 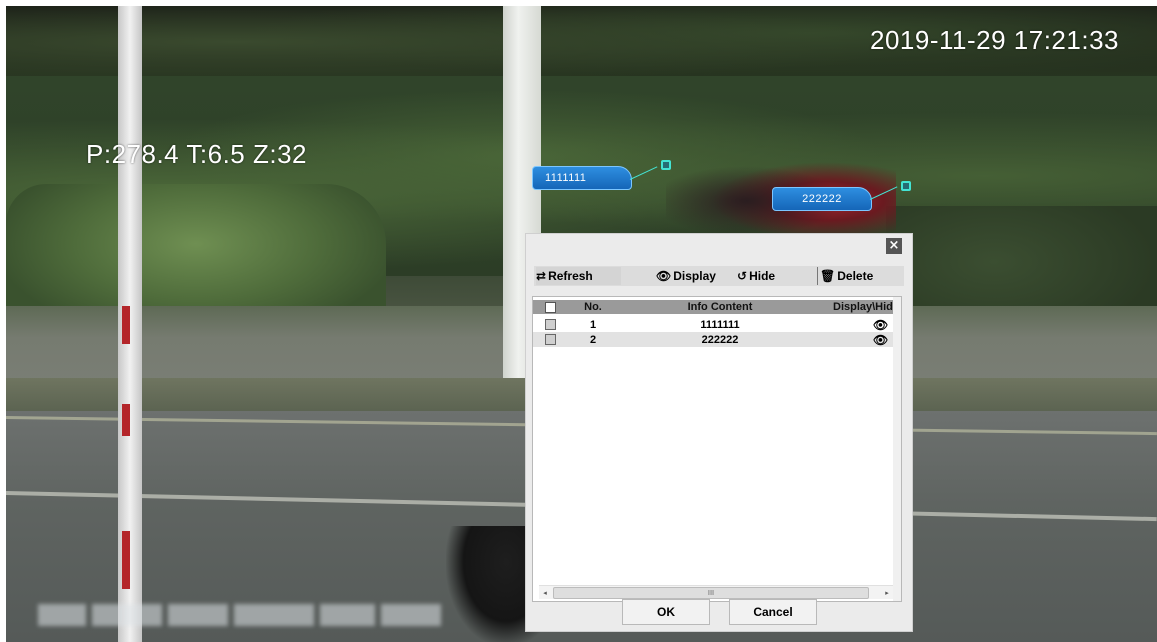 What do you see at coordinates (867, 307) in the screenshot?
I see `column-header-display: Display\Hide` at bounding box center [867, 307].